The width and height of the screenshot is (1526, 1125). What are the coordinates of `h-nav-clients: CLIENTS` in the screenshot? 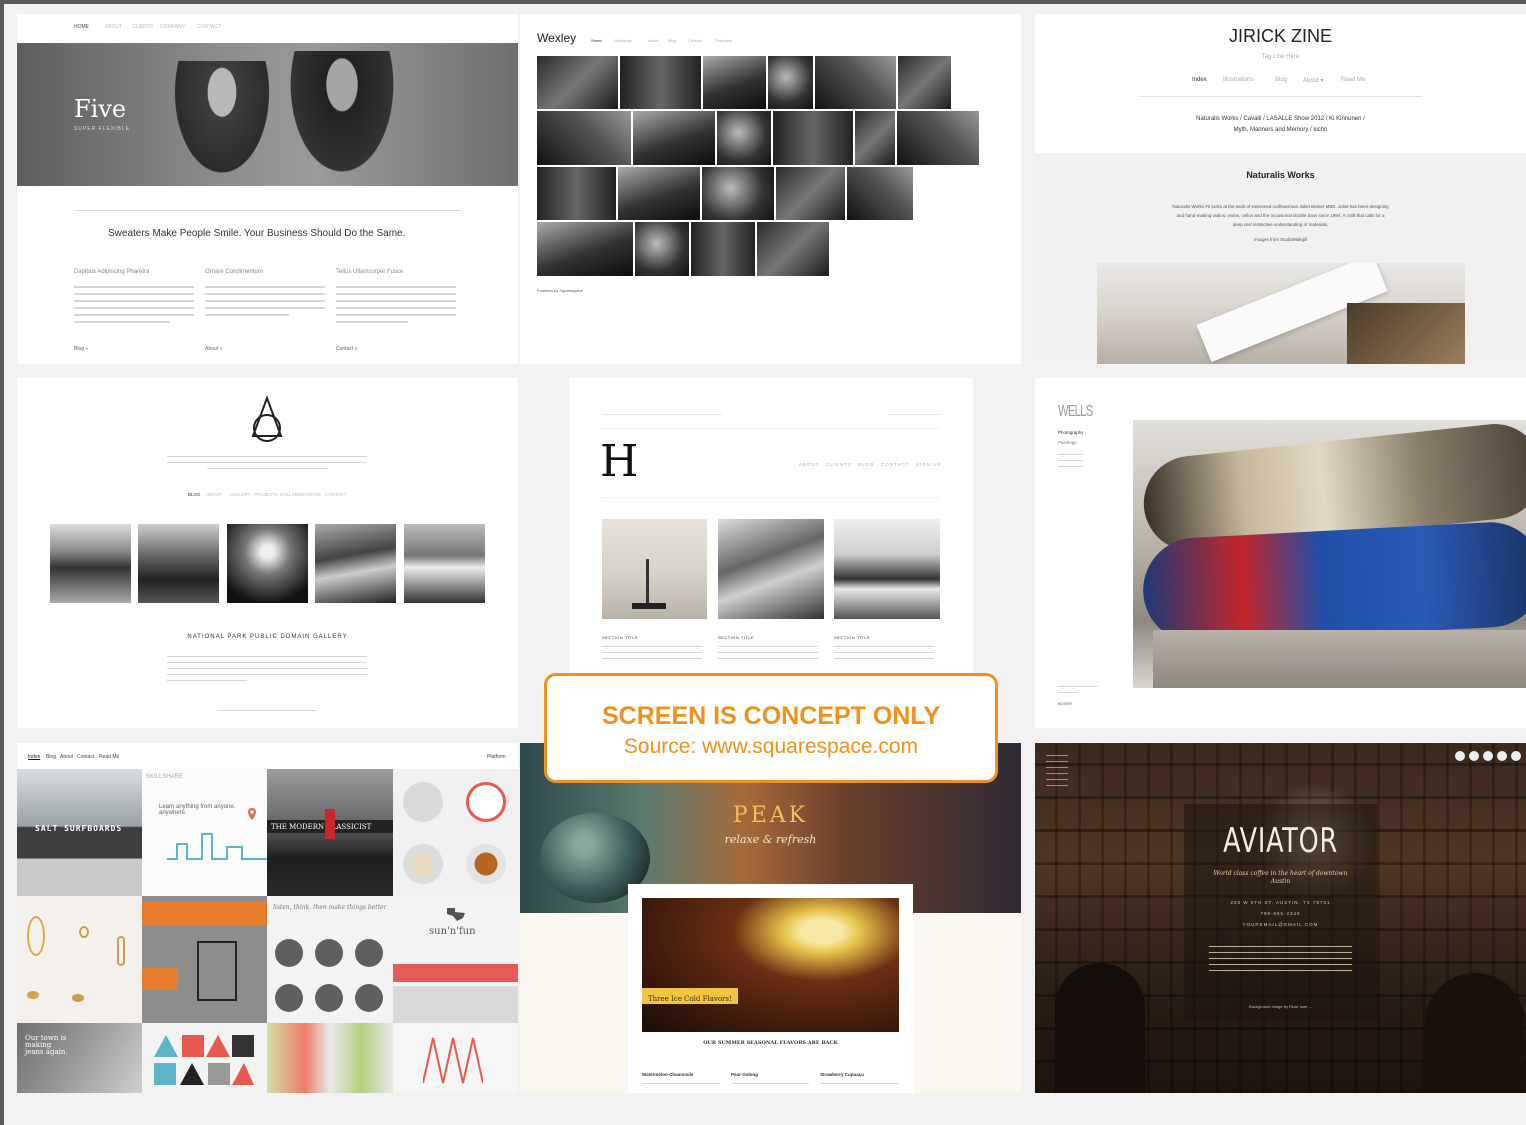 It's located at (839, 464).